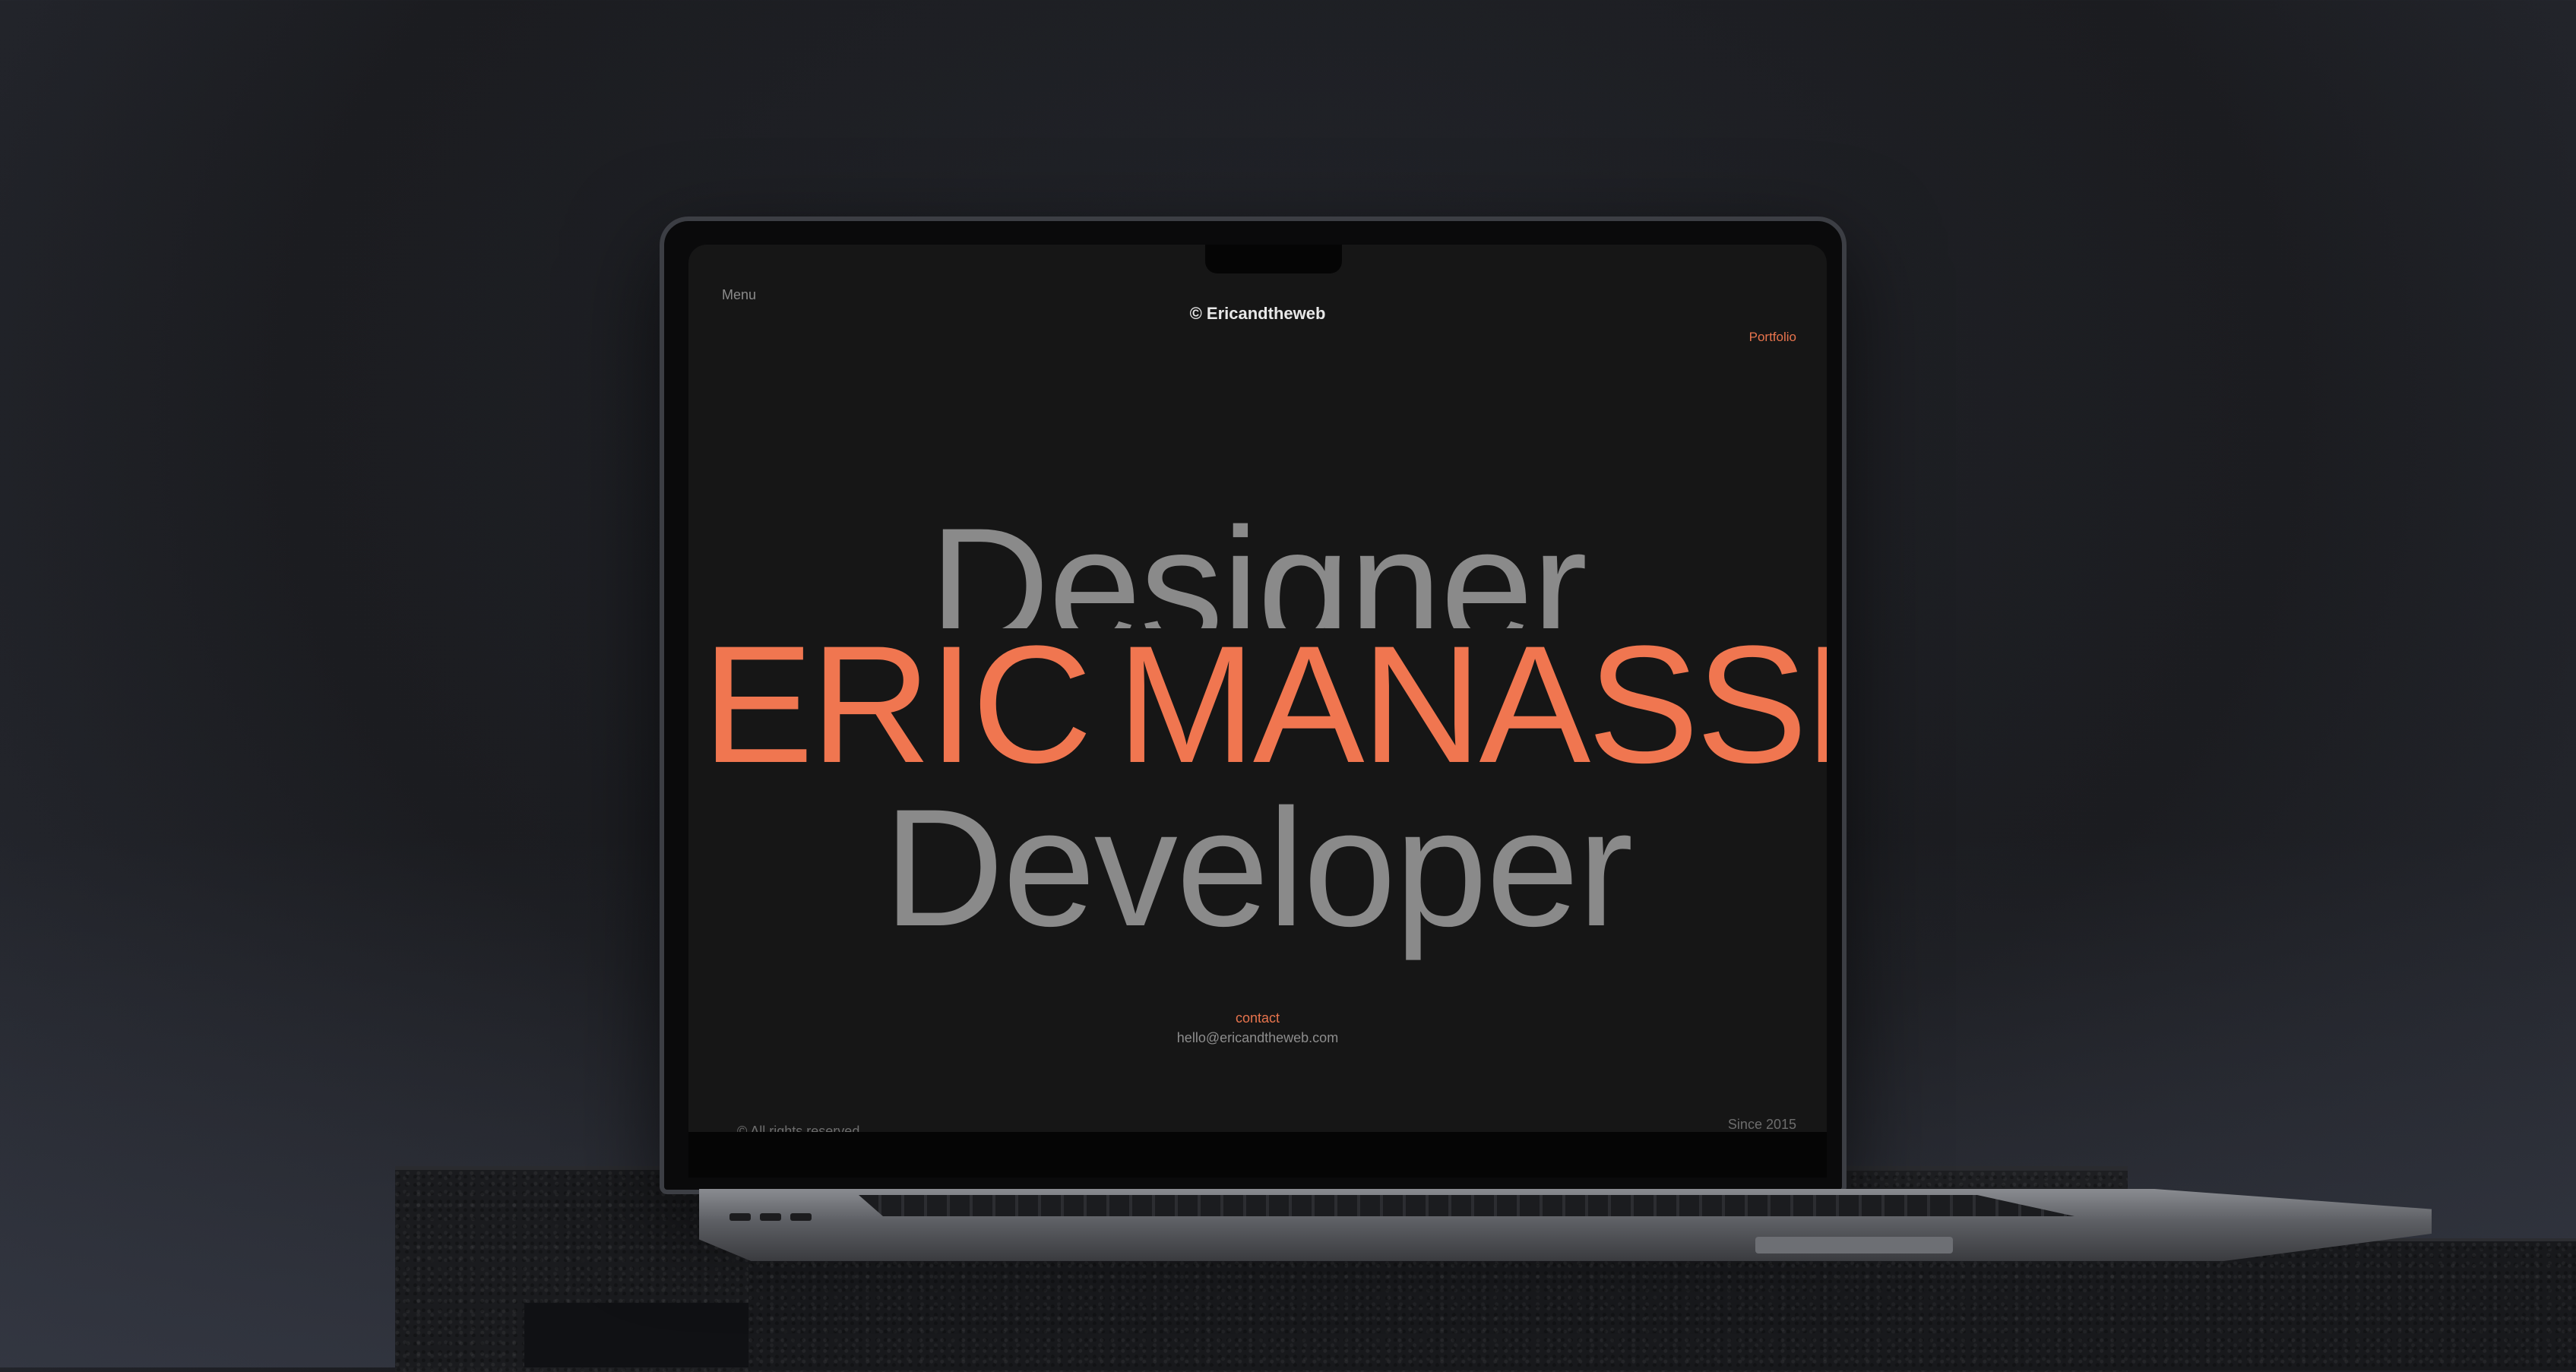  Describe the element at coordinates (799, 1128) in the screenshot. I see `footer-copyright: © All rights reserved` at that location.